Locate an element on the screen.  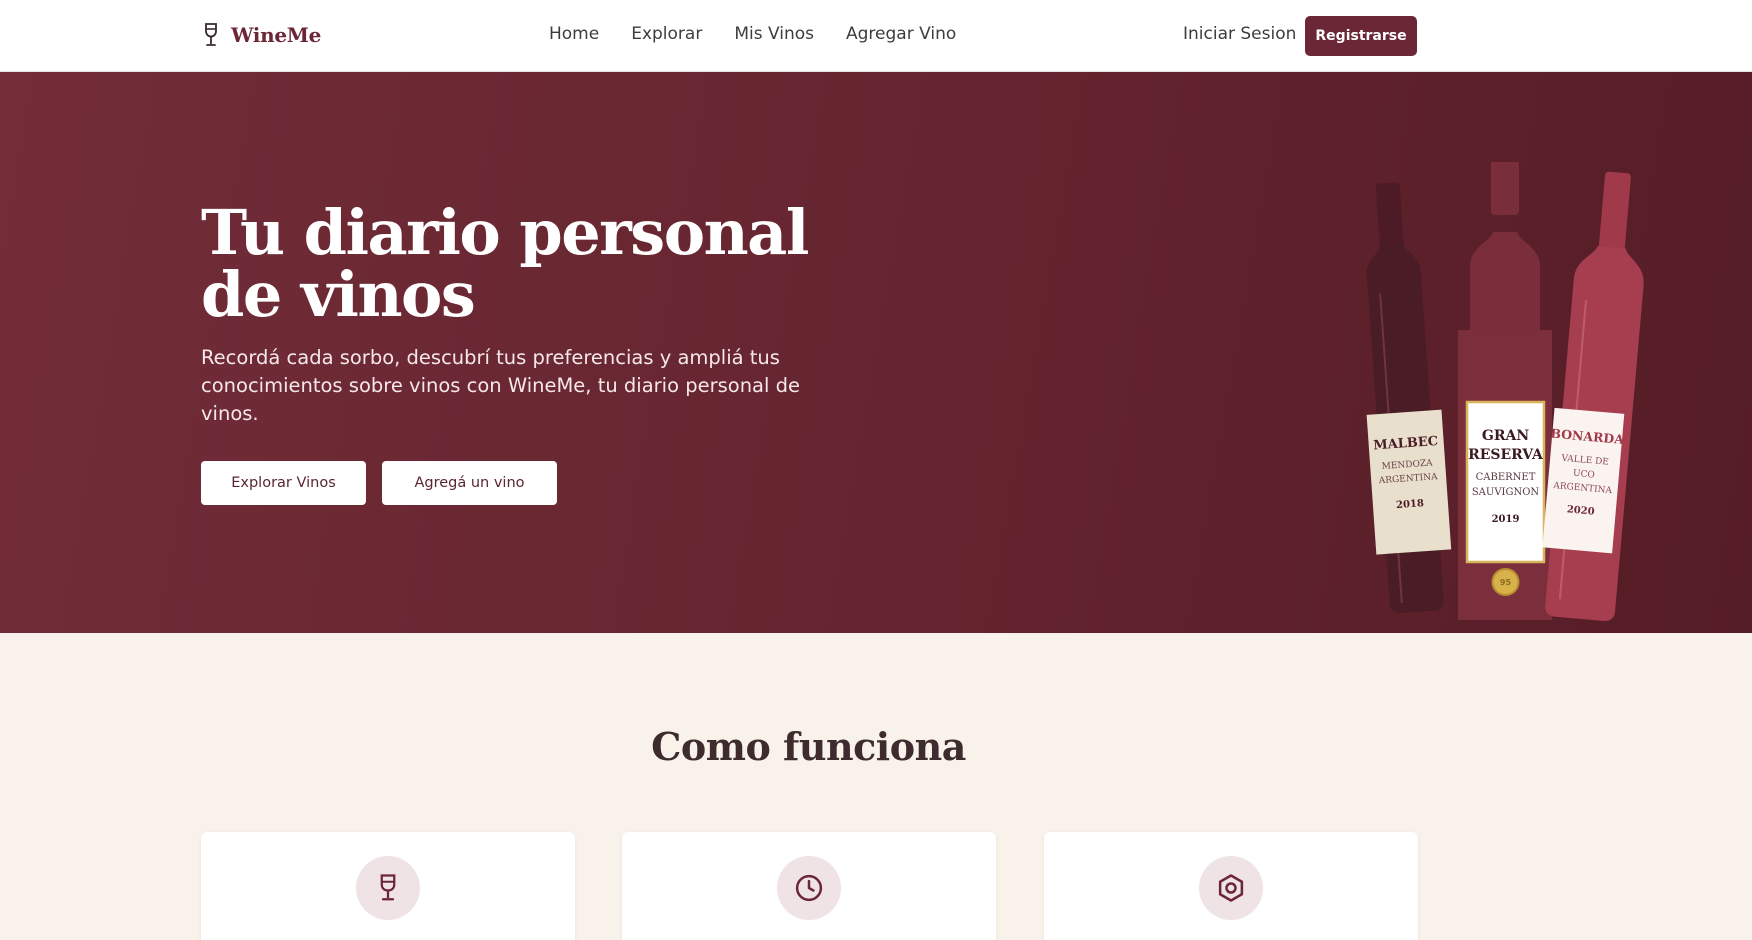
main-nav: Home Explorar Mis Vinos Agregar Vino is located at coordinates (752, 34).